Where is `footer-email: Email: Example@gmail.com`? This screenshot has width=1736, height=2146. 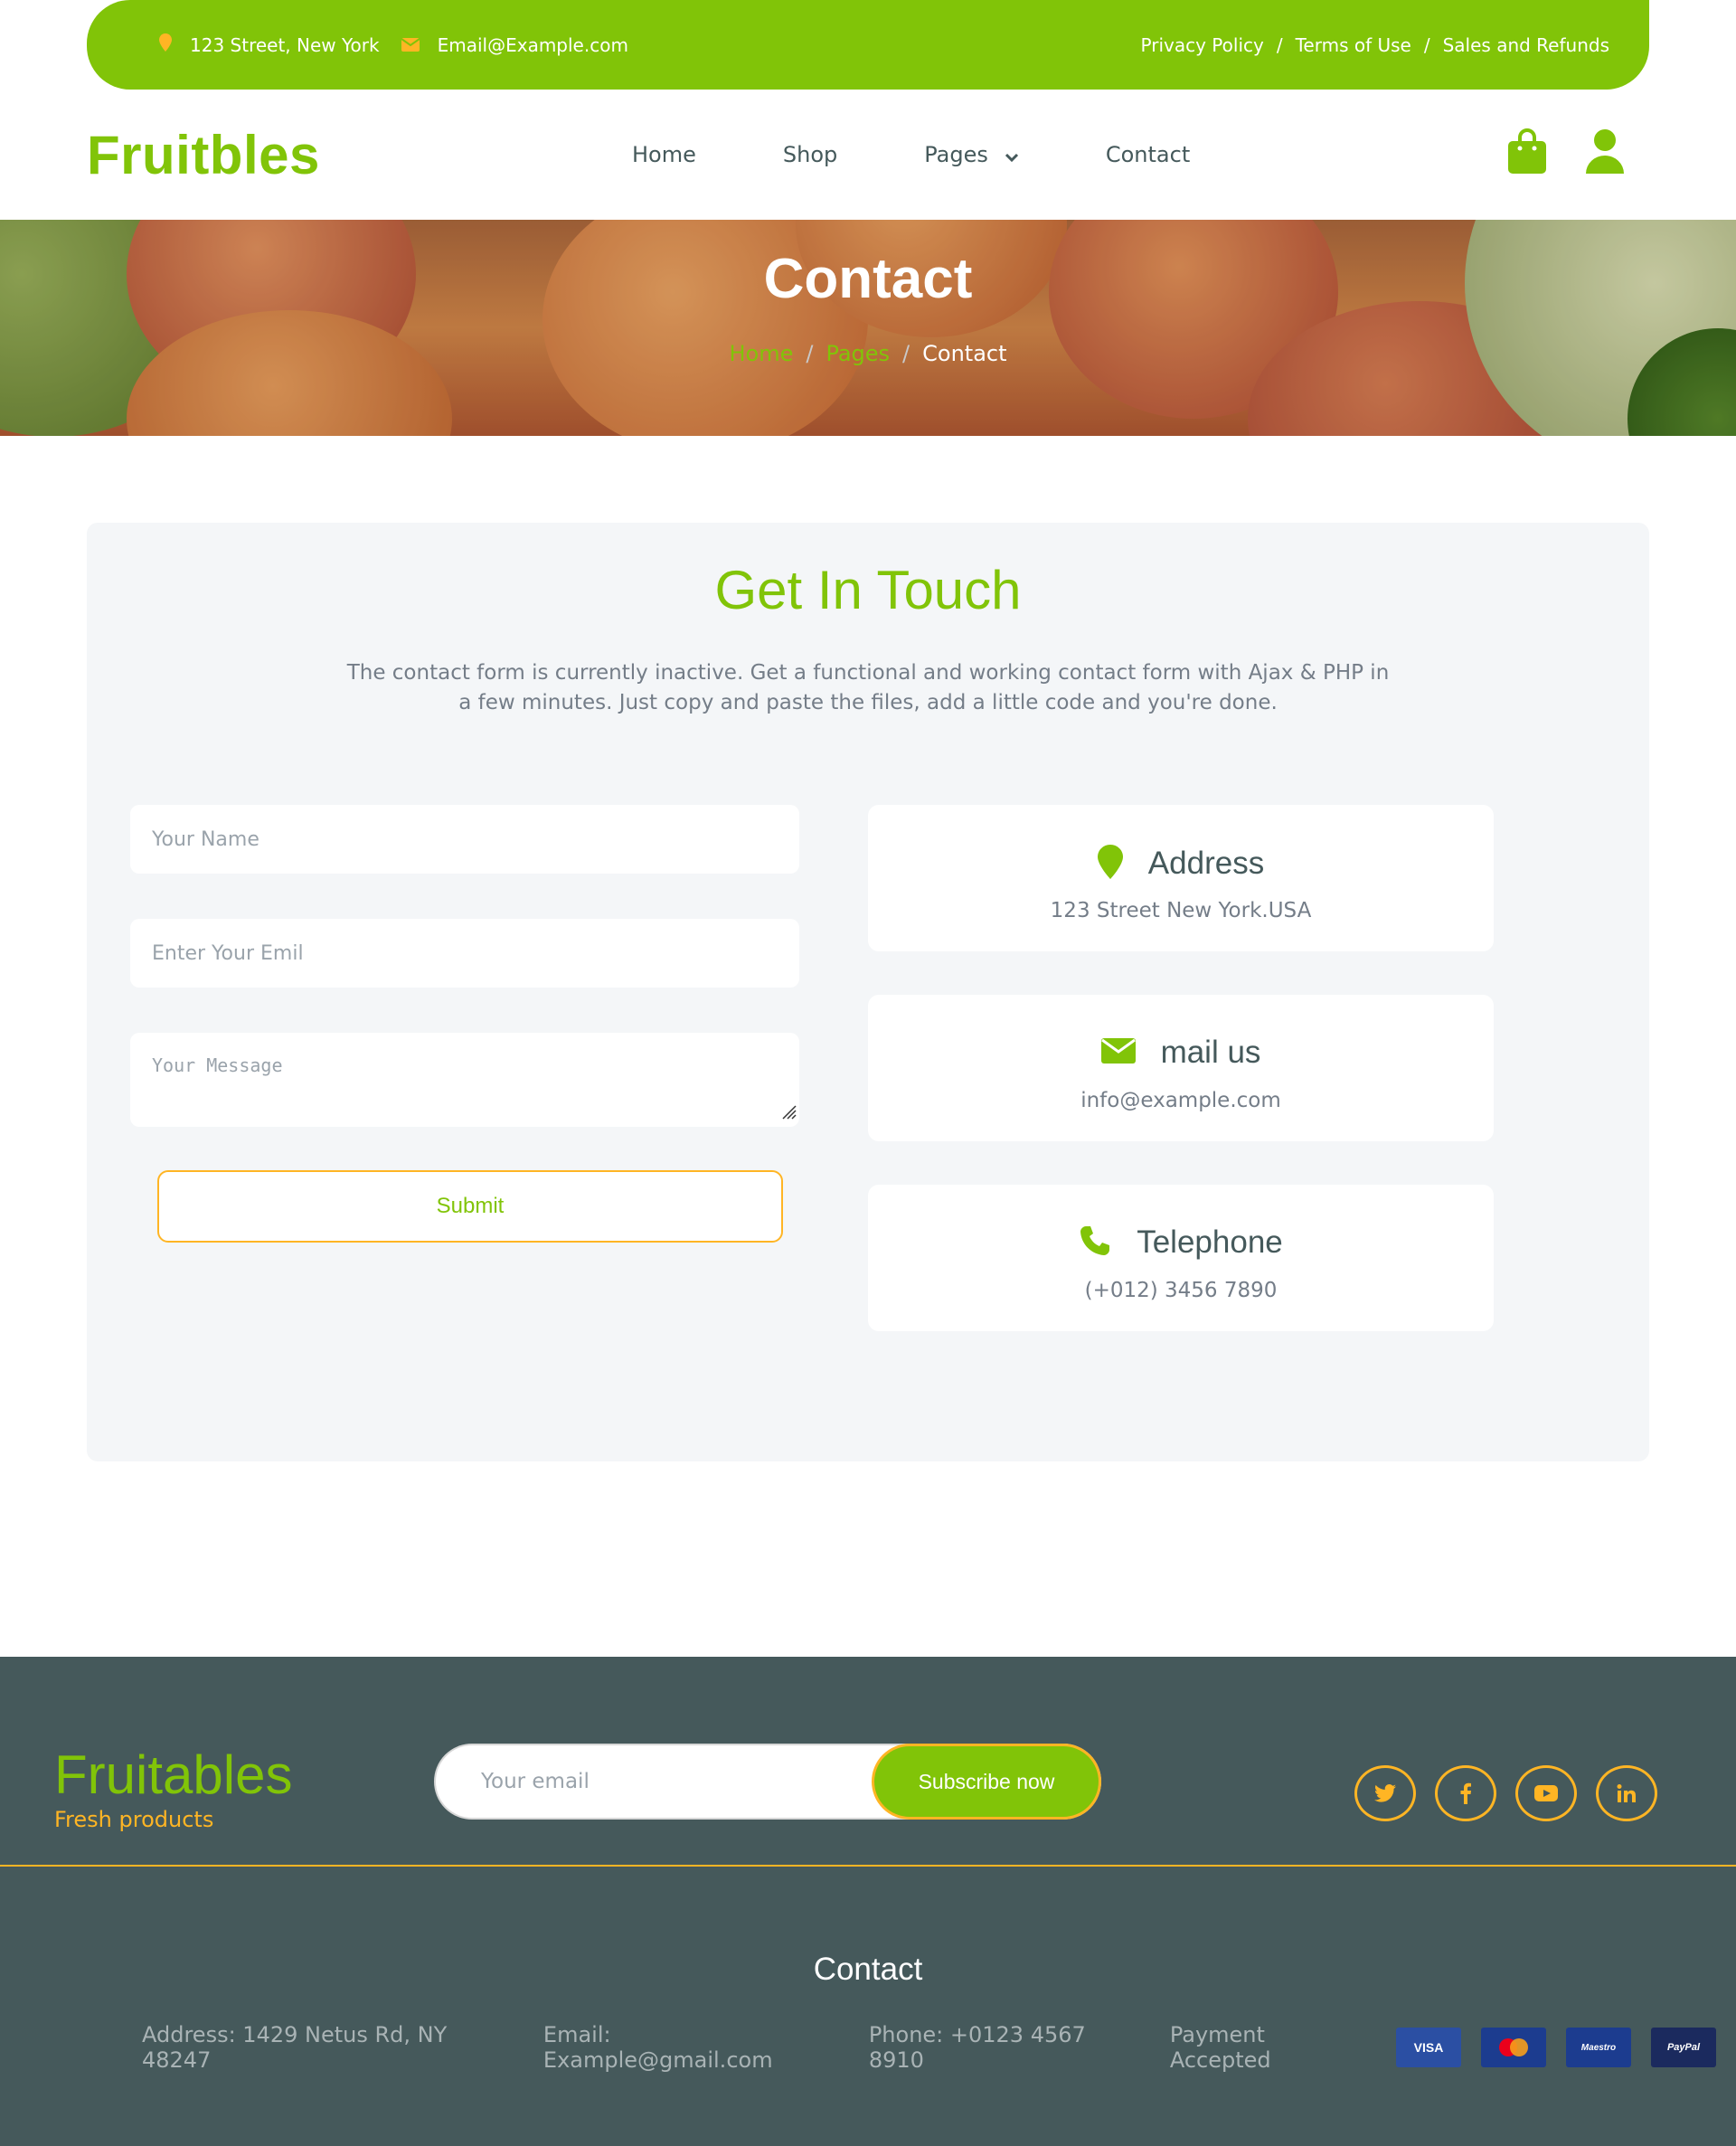
footer-email: Email: Example@gmail.com is located at coordinates (693, 2047).